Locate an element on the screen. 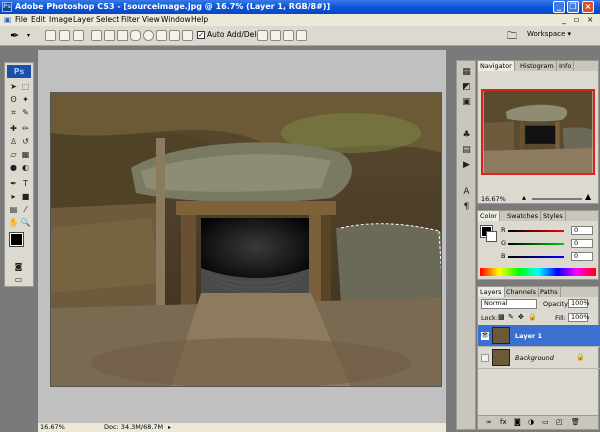 The height and width of the screenshot is (432, 600). menu-help: Help is located at coordinates (199, 20).